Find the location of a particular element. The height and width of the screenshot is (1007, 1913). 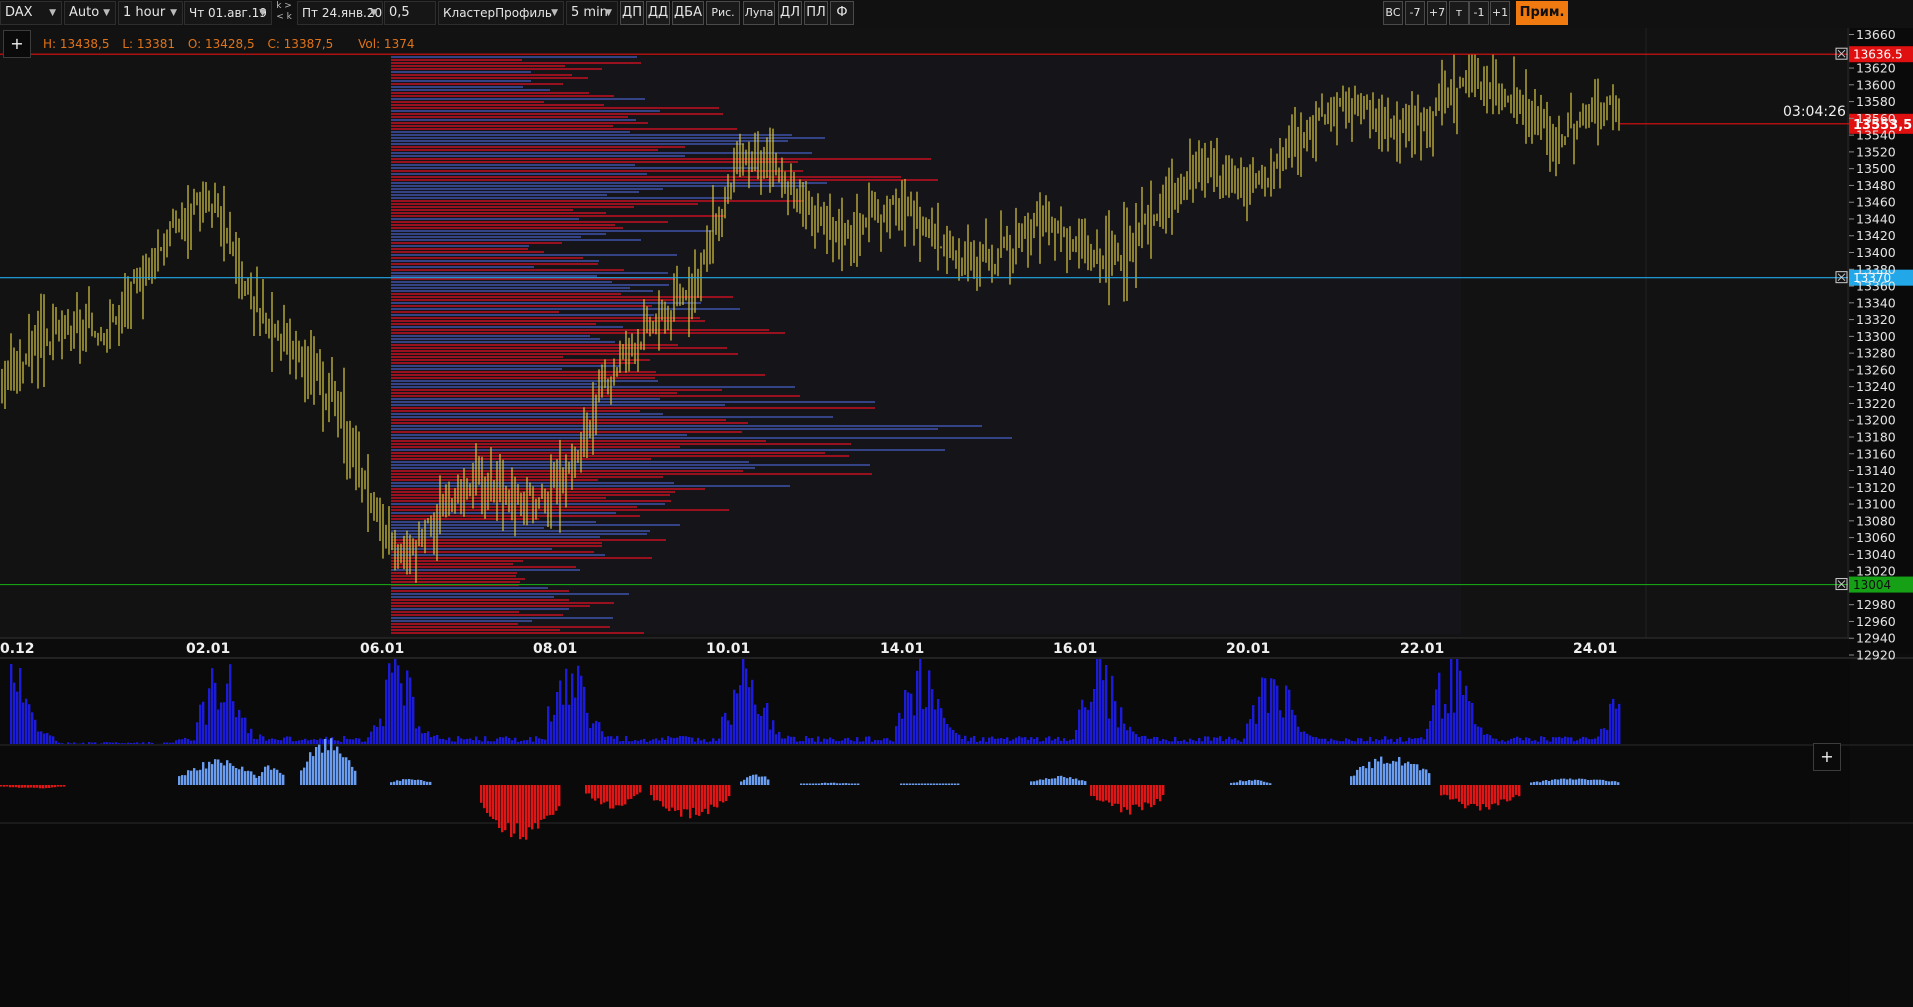

add-indicator-button: + is located at coordinates (17, 44).